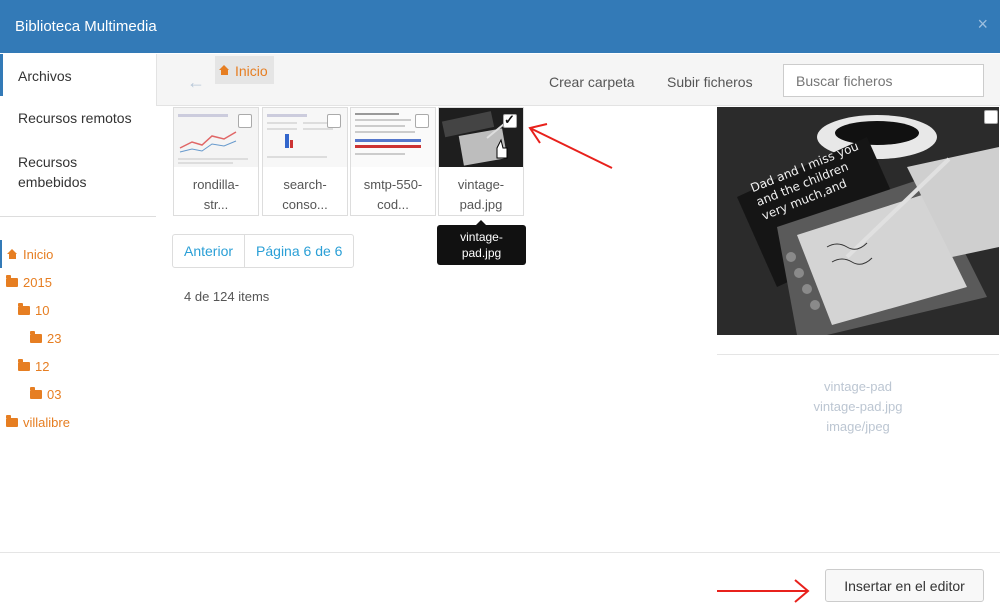 The width and height of the screenshot is (1000, 616). I want to click on file-item-vintage-pad: vintage- pad.jpg, so click(481, 161).